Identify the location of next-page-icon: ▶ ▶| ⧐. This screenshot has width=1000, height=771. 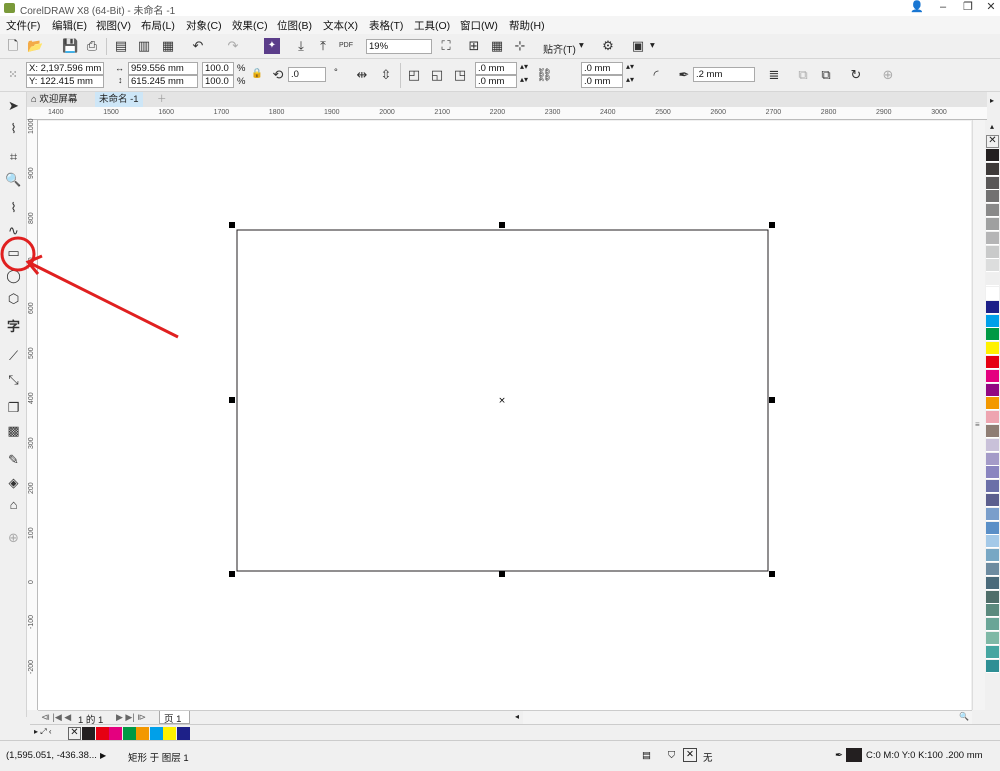
(131, 717).